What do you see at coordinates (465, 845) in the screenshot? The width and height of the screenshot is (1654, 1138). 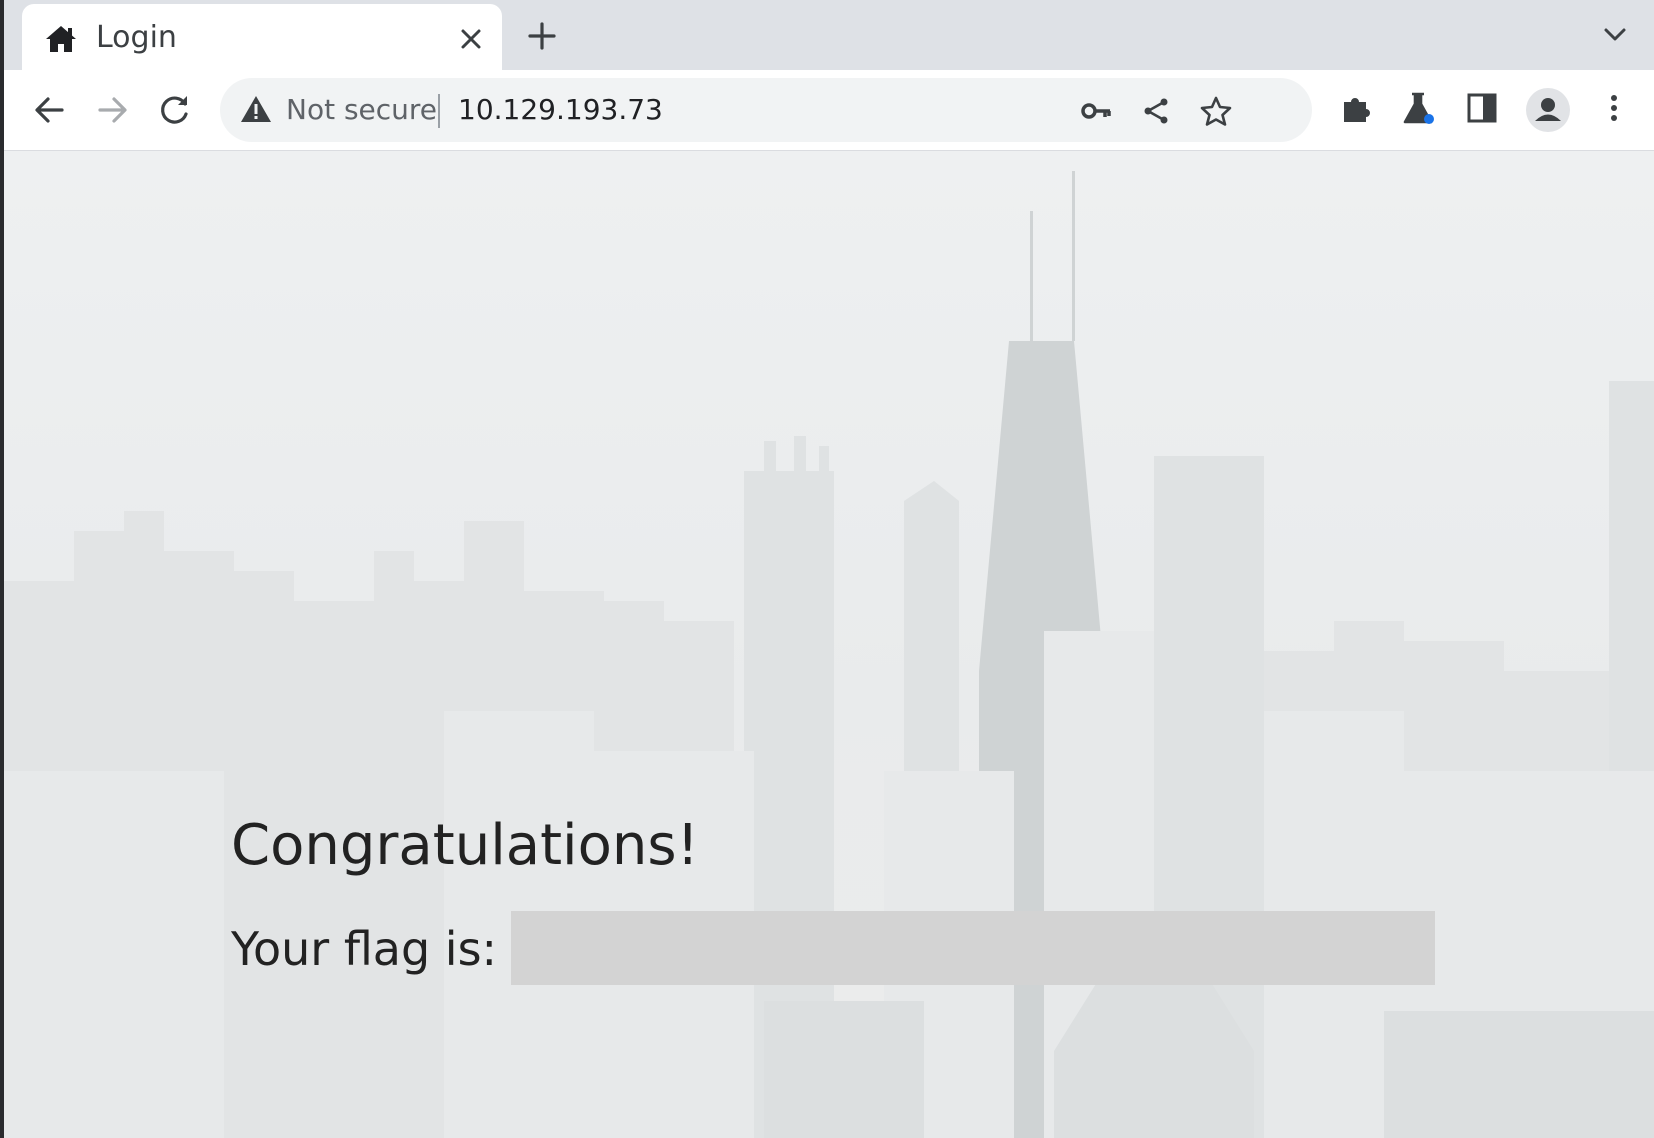 I see `congratulations-heading: Congratulations!` at bounding box center [465, 845].